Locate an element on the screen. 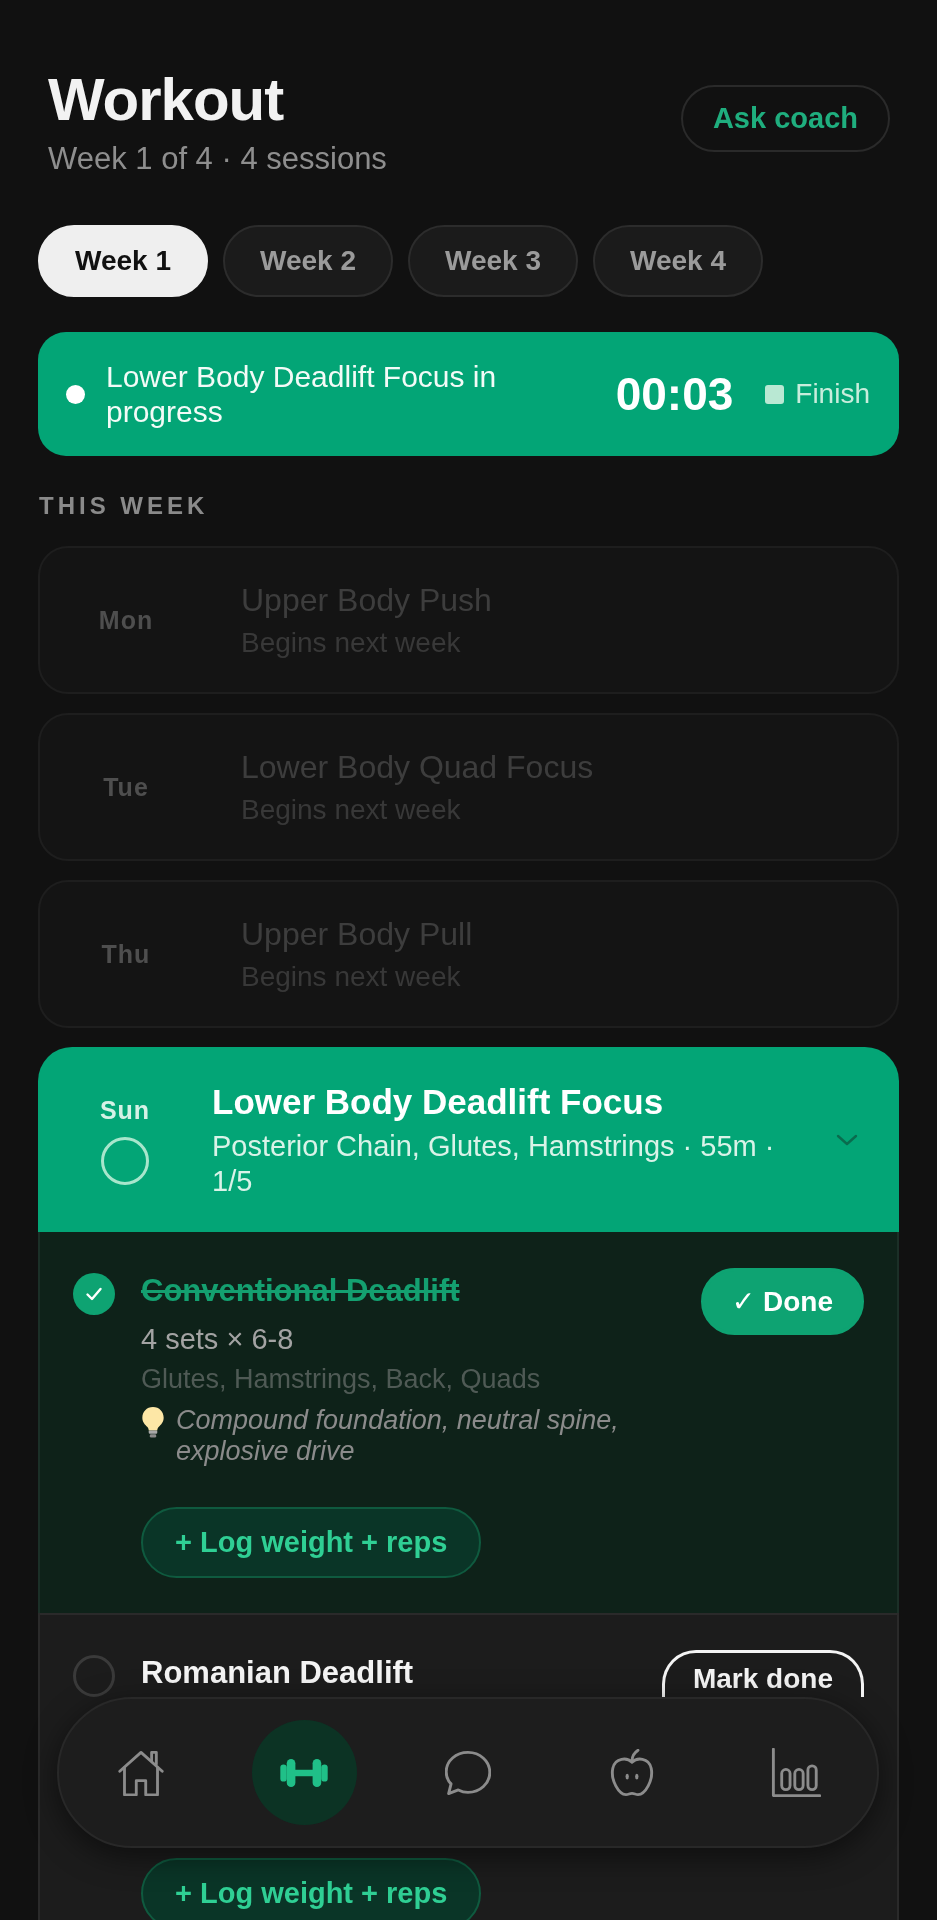  active-session-banner: Lower Body Deadlift Focus in progress 00:03 Finish is located at coordinates (468, 394).